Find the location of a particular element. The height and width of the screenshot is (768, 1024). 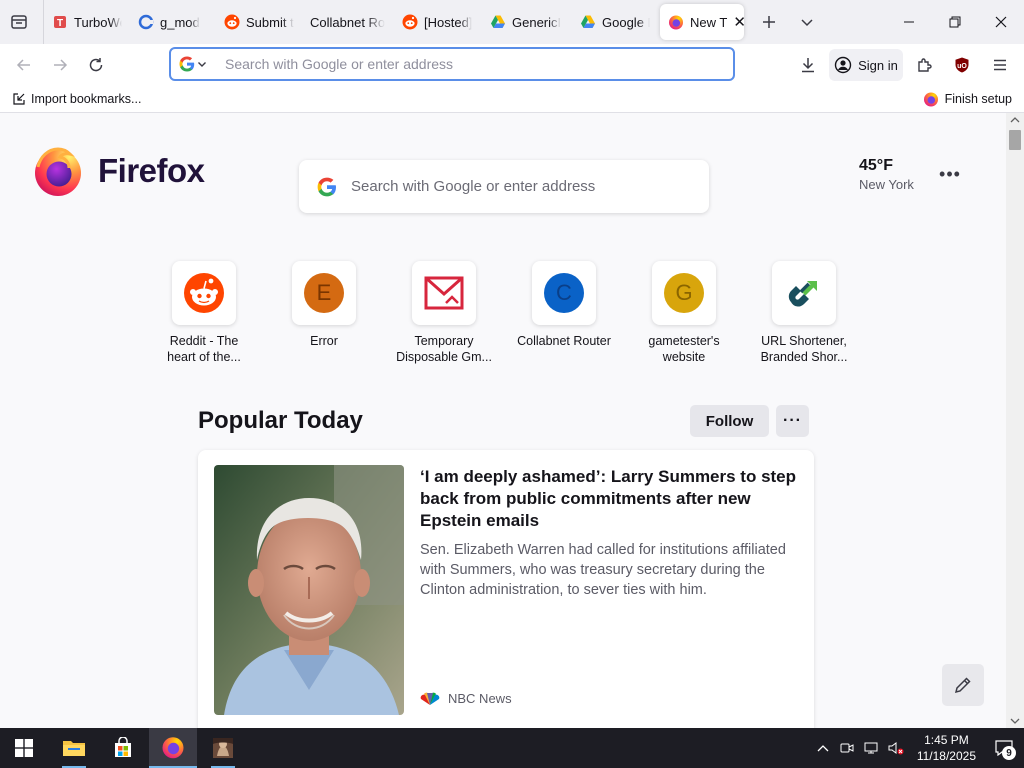

ublock-button: uO is located at coordinates (962, 65).